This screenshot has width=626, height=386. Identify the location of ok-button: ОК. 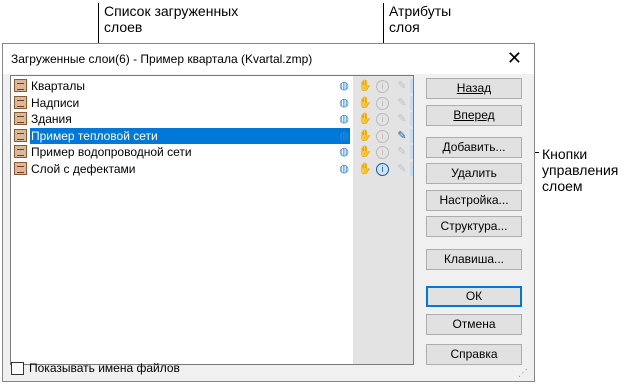
(474, 296).